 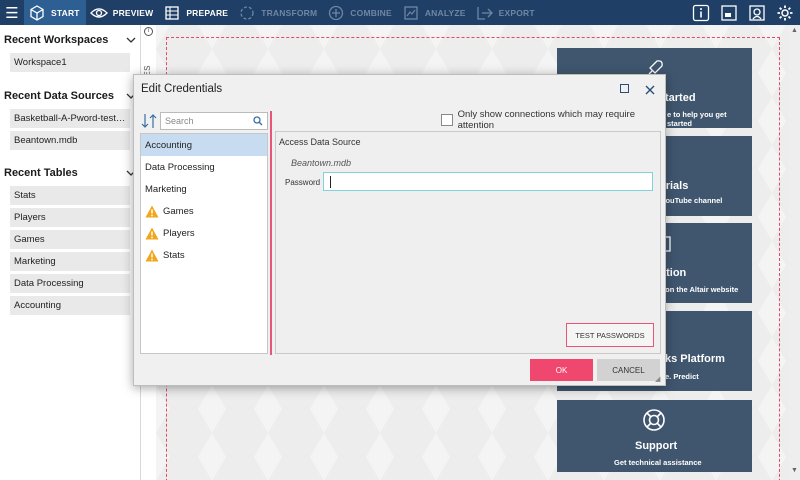 I want to click on chevron-down-icon, so click(x=131, y=40).